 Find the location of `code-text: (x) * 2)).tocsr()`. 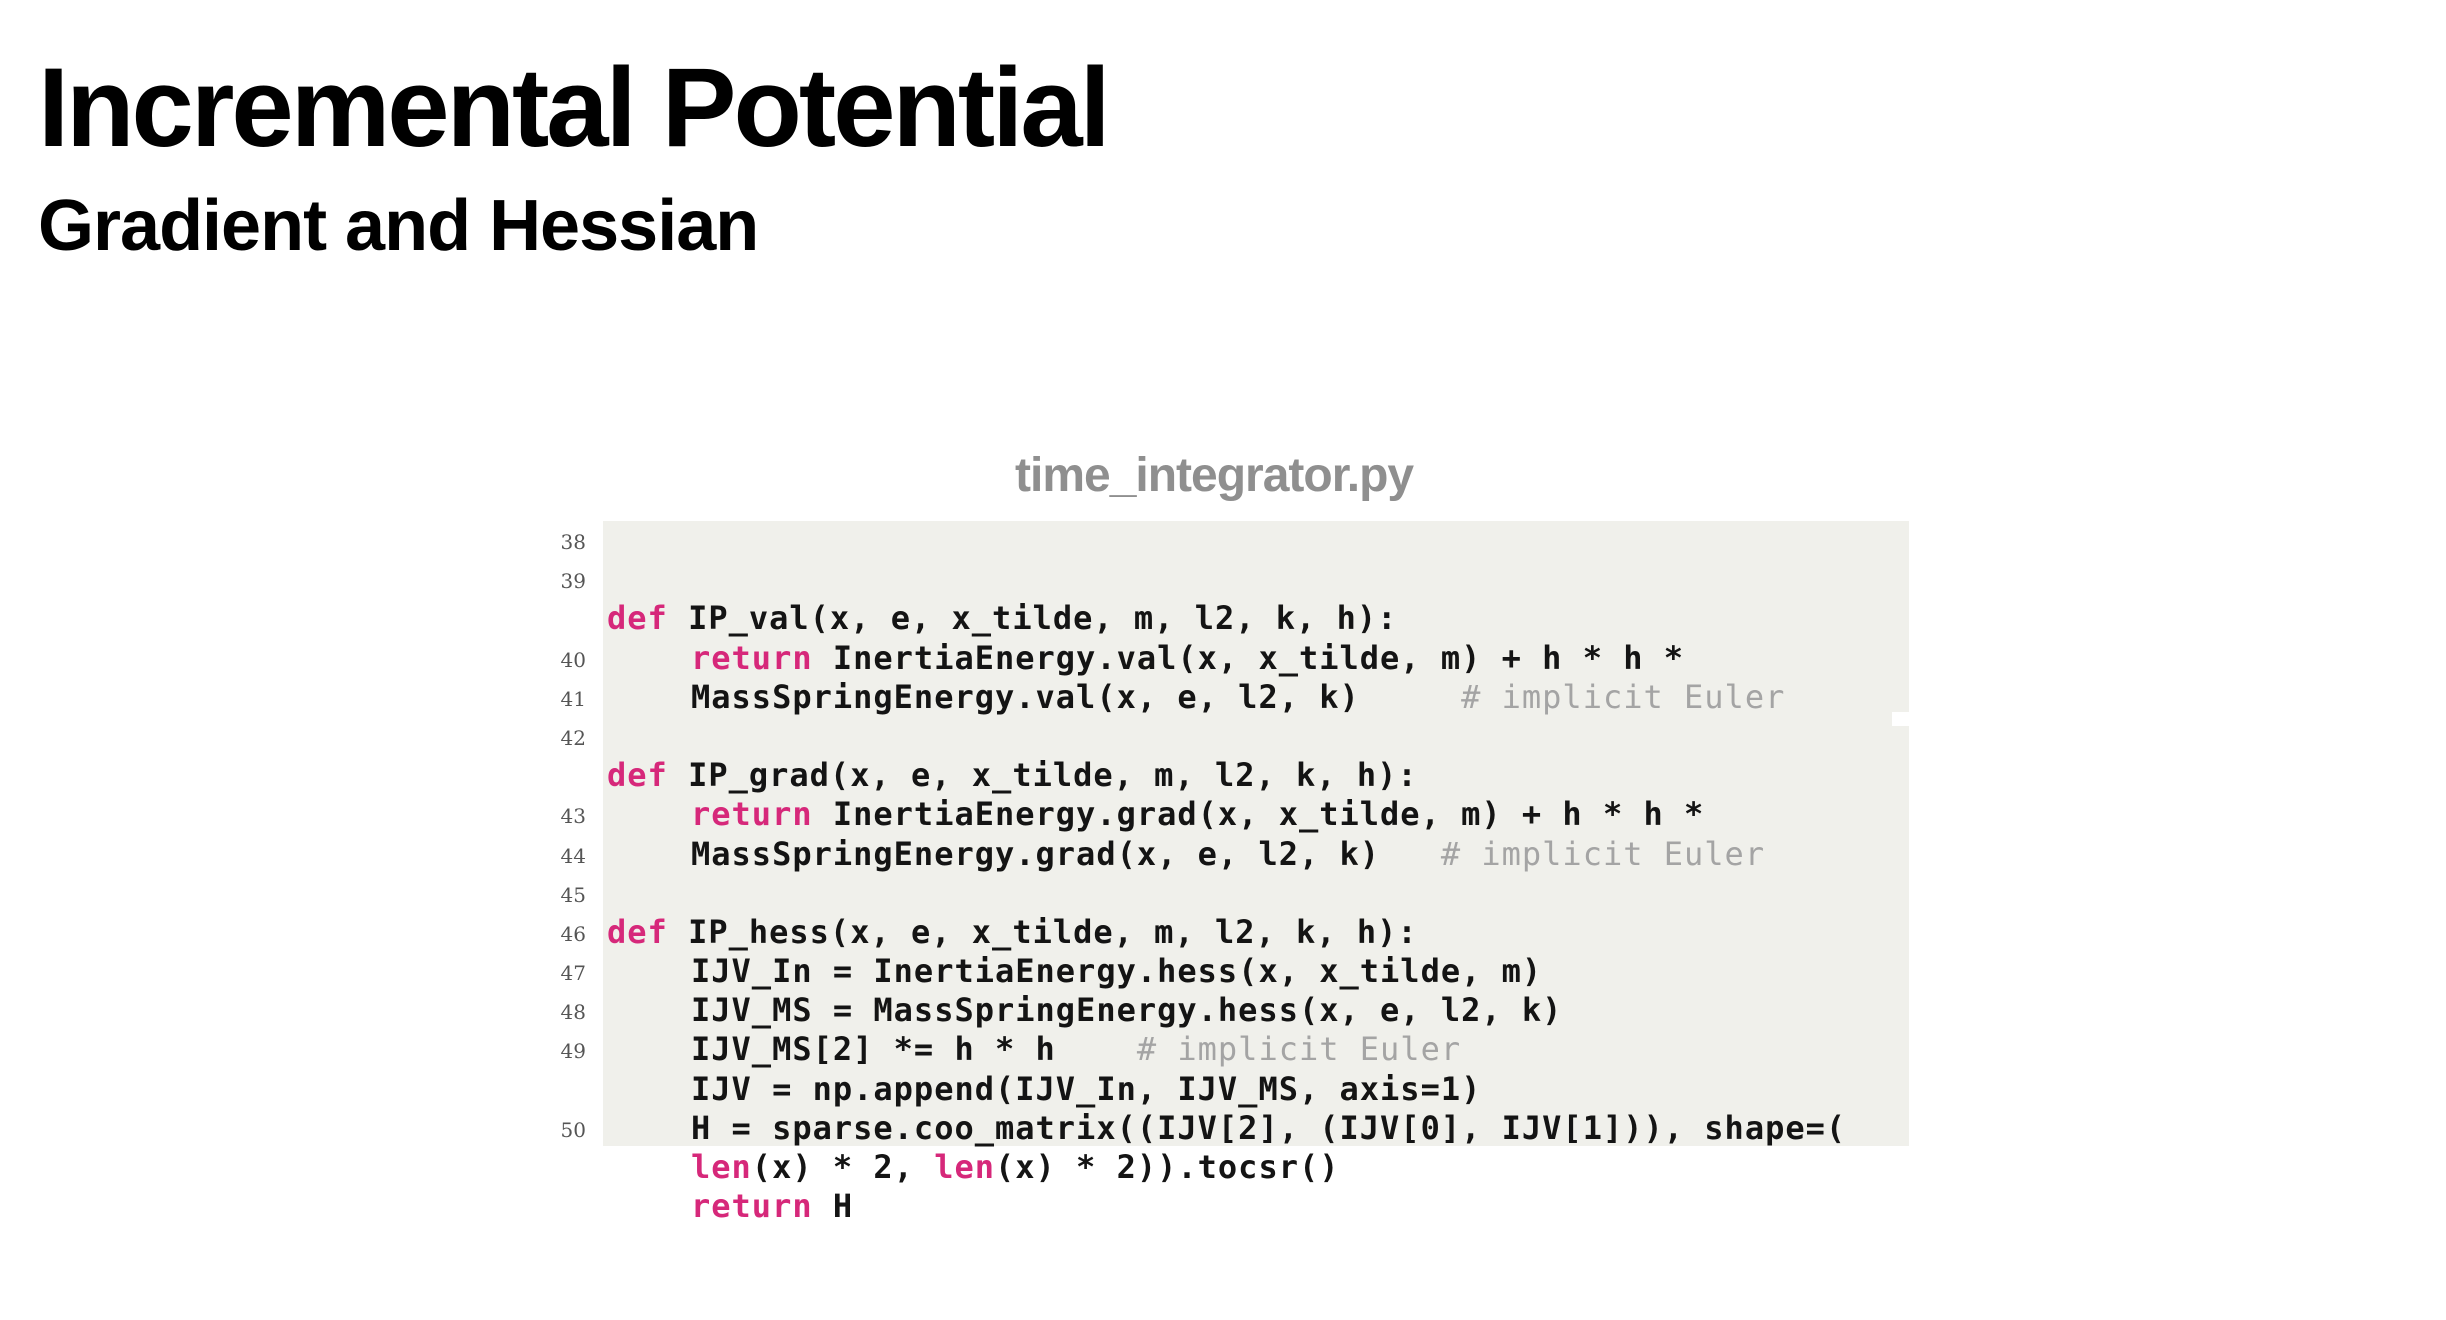

code-text: (x) * 2)).tocsr() is located at coordinates (1167, 1167).